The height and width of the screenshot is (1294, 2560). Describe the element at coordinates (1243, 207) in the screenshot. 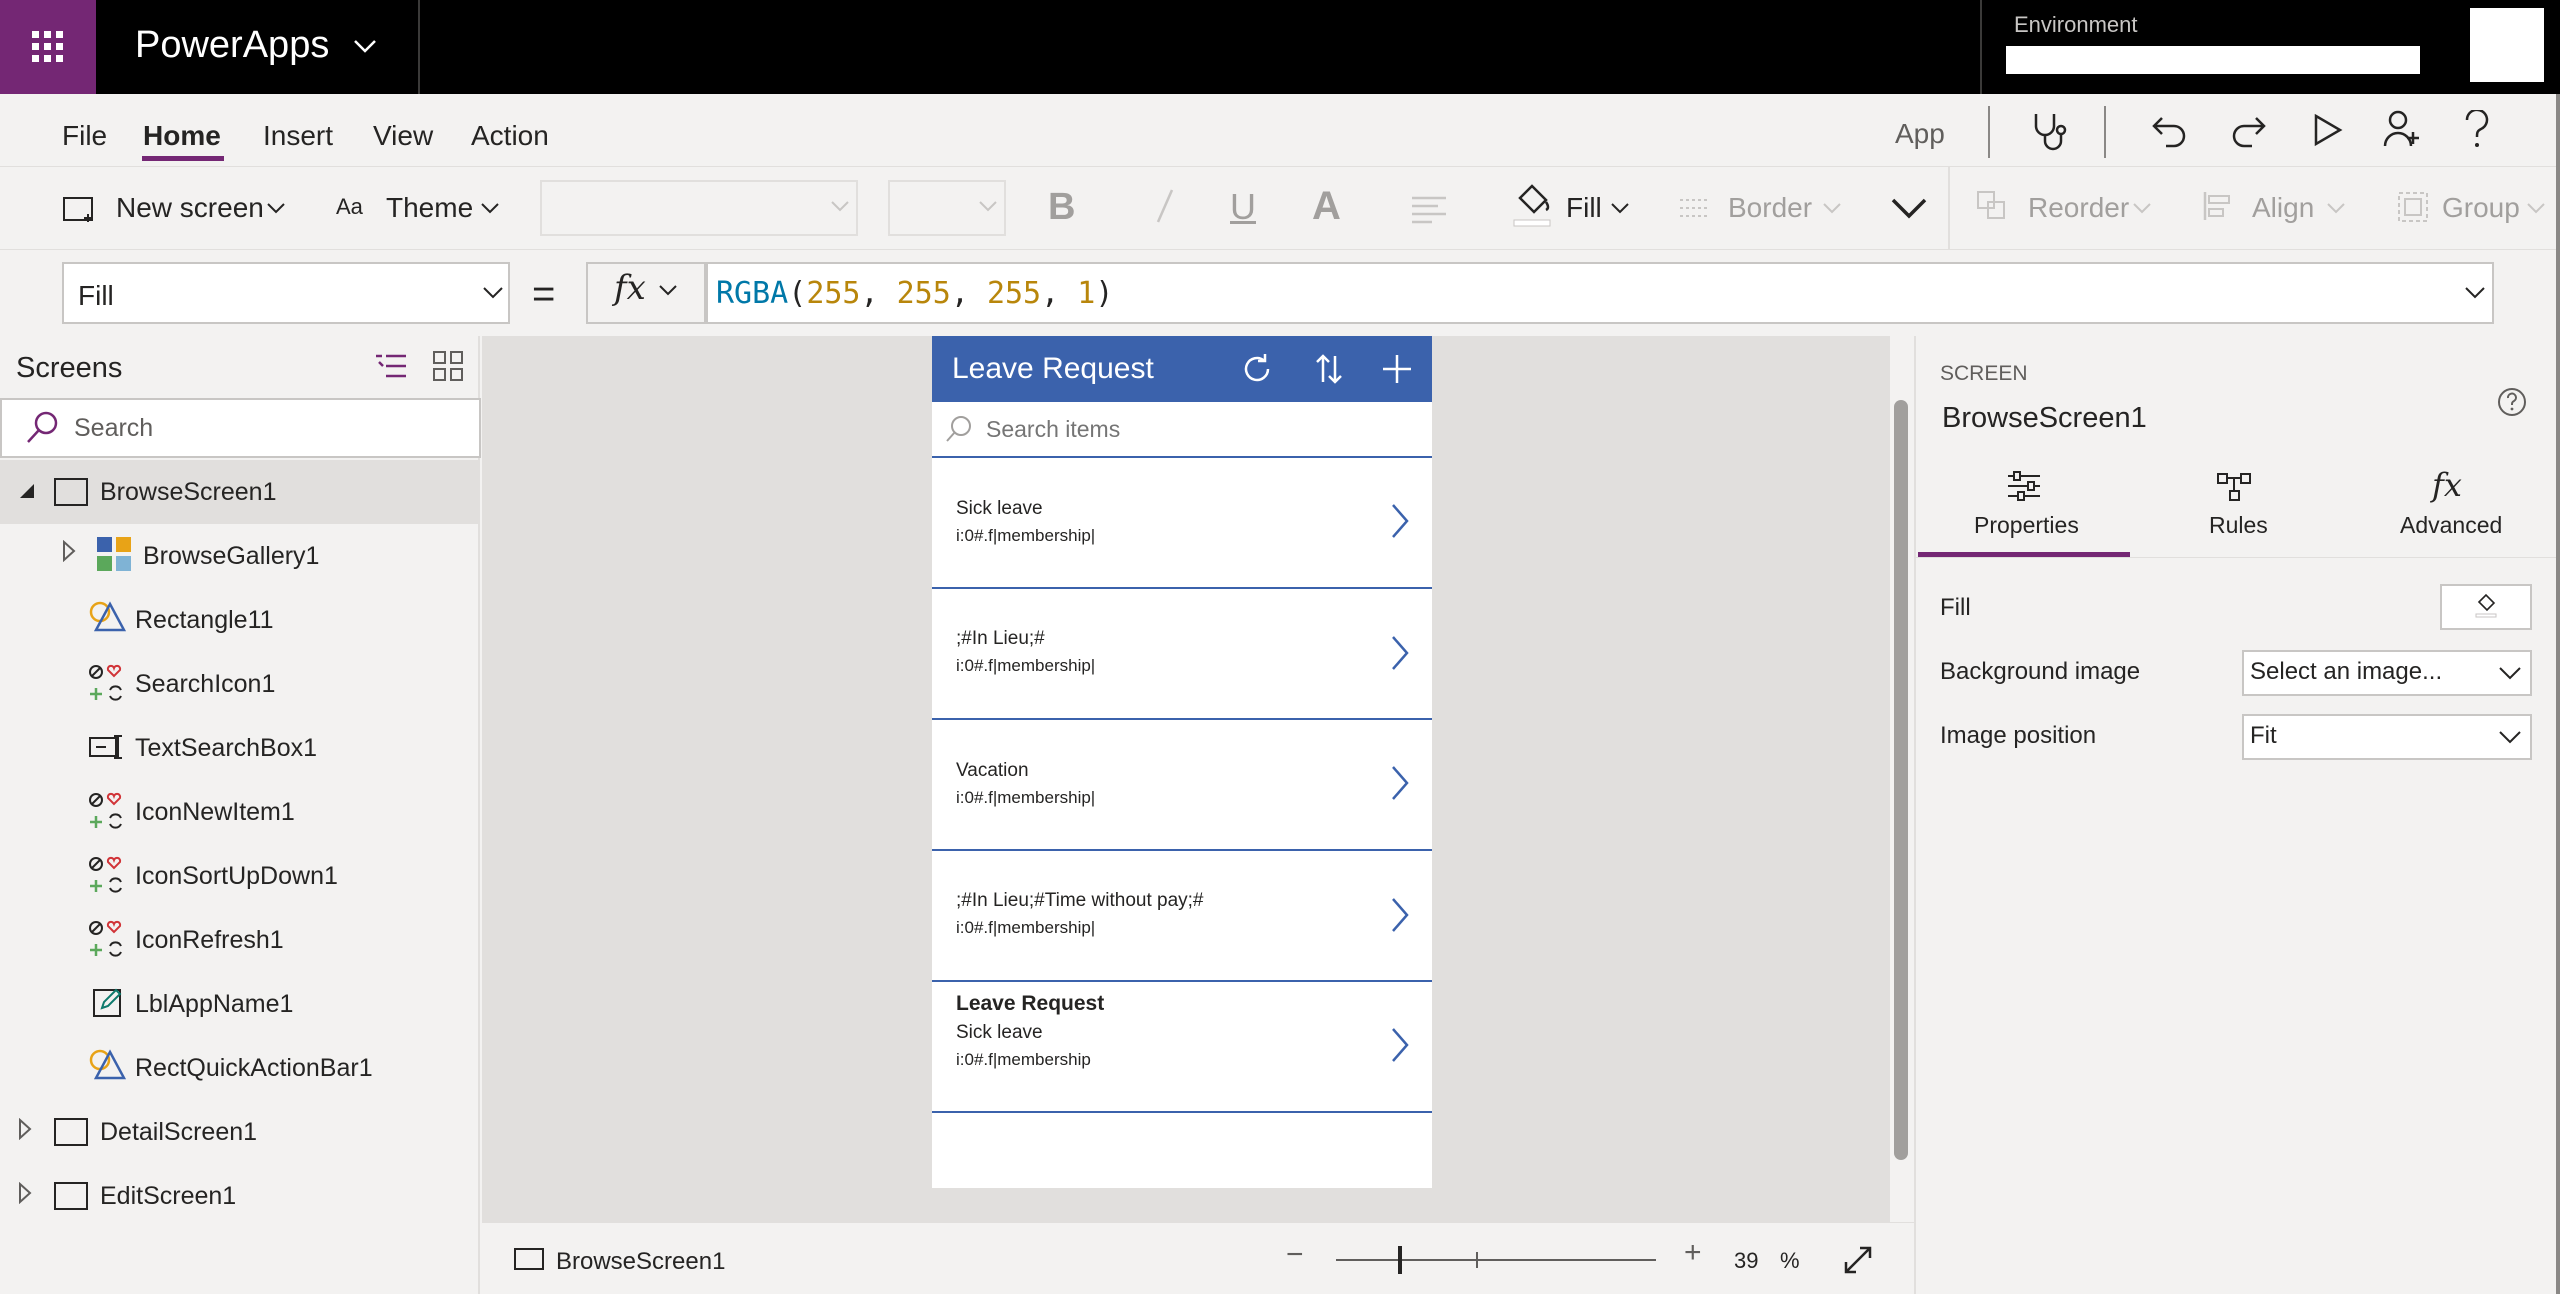

I see `underline-icon: U` at that location.